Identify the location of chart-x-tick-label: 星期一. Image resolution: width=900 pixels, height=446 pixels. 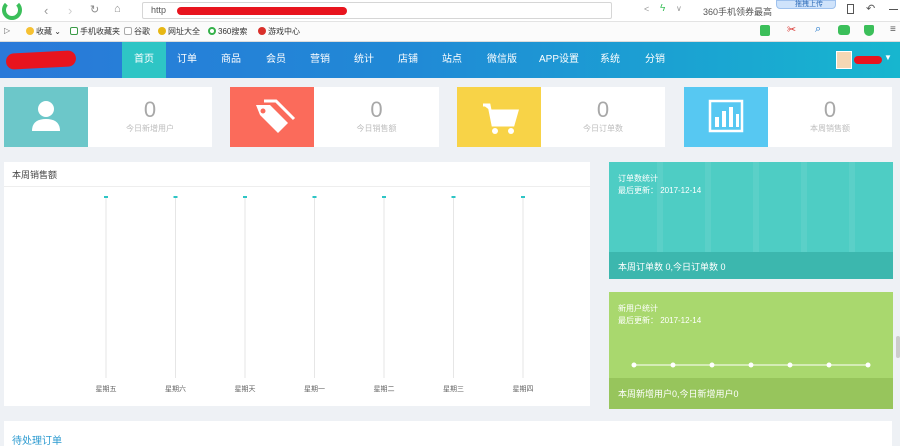
(314, 389).